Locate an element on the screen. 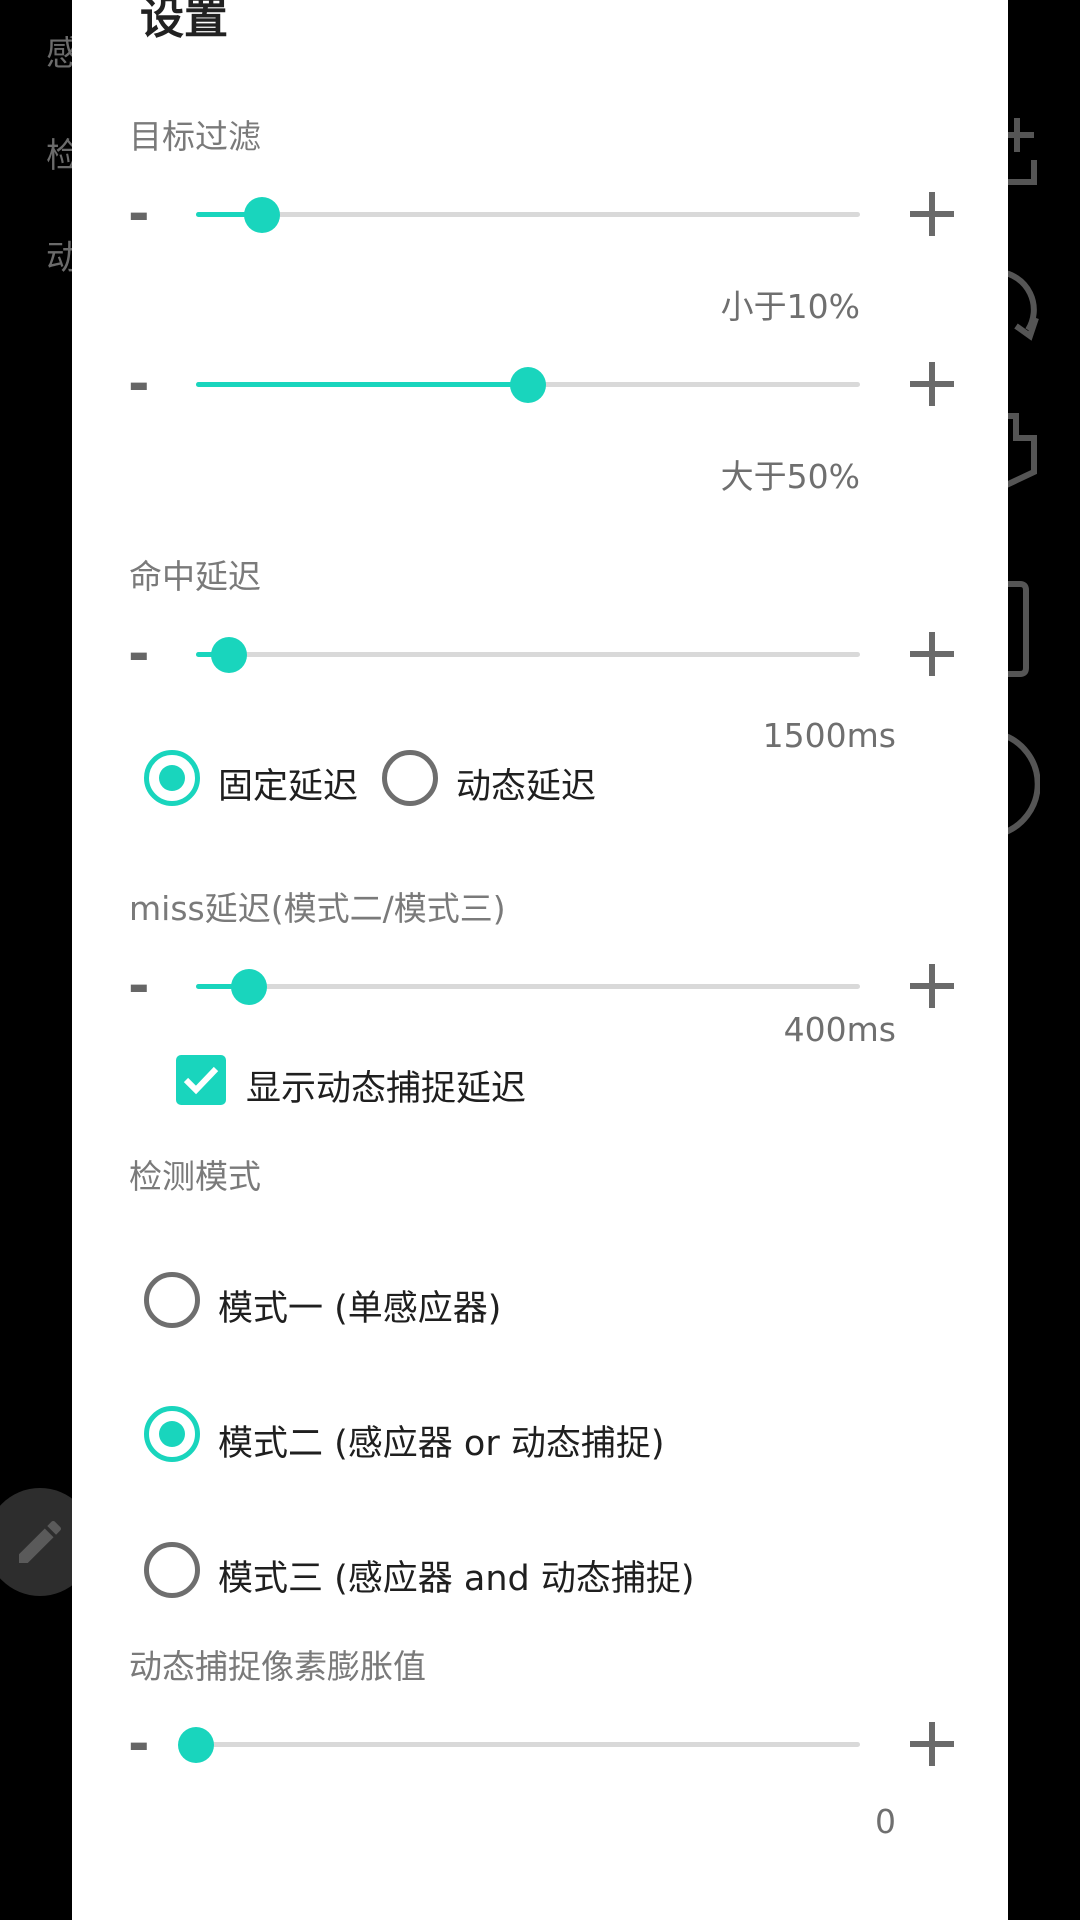 This screenshot has width=1080, height=1920. target-filter-min-slider-row: - is located at coordinates (540, 214).